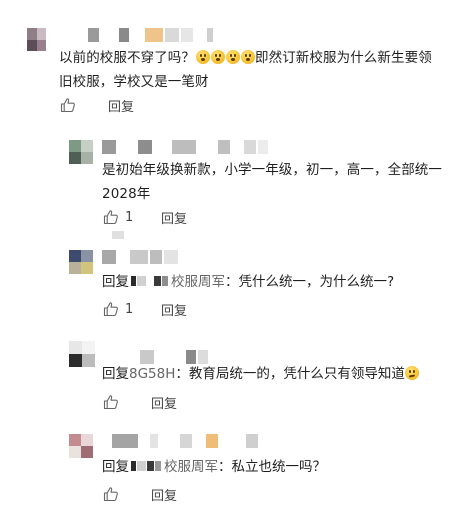 The width and height of the screenshot is (458, 519). What do you see at coordinates (290, 374) in the screenshot?
I see `comment-text: ：教育局统一的，凭什么只有领导知道` at bounding box center [290, 374].